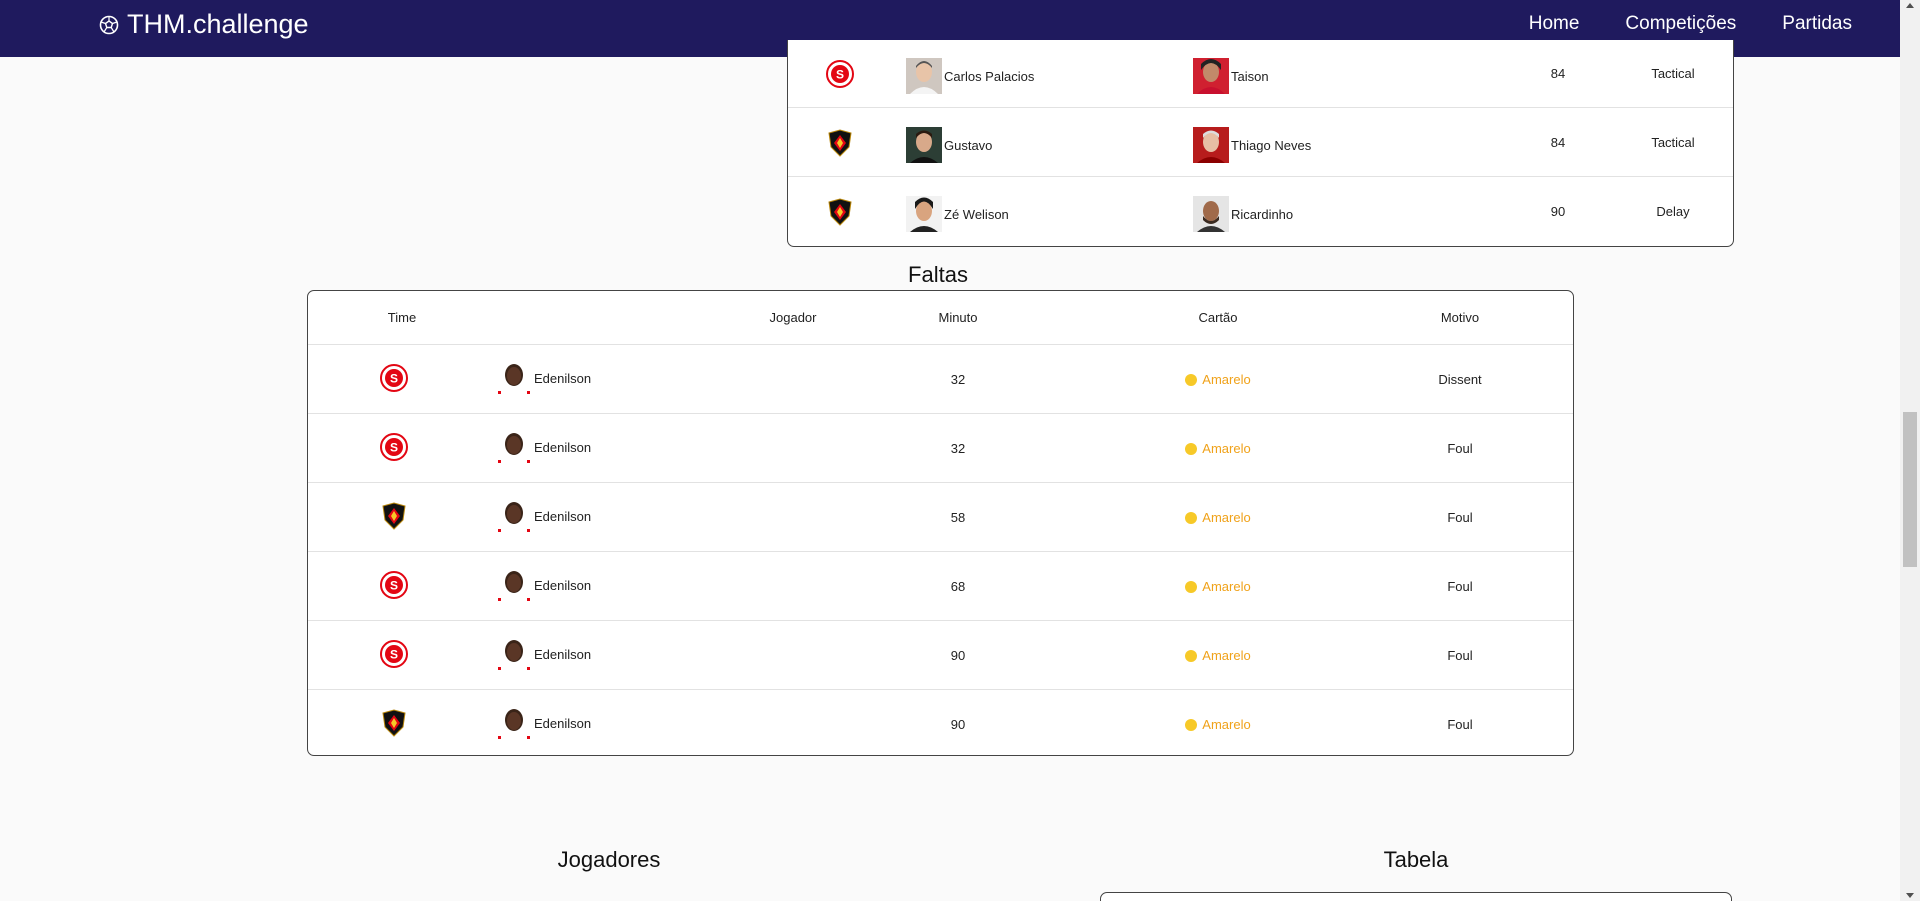 Image resolution: width=1920 pixels, height=901 pixels. What do you see at coordinates (1673, 211) in the screenshot?
I see `sub-reason: Delay` at bounding box center [1673, 211].